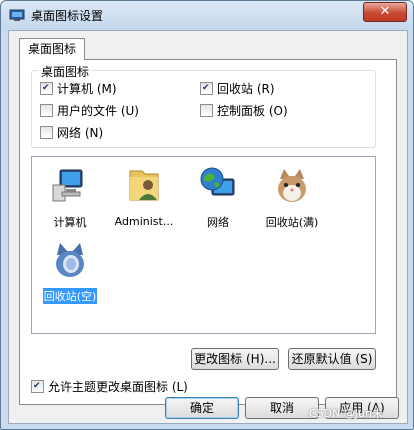  Describe the element at coordinates (67, 16) in the screenshot. I see `window-title: 桌面图标设置` at that location.